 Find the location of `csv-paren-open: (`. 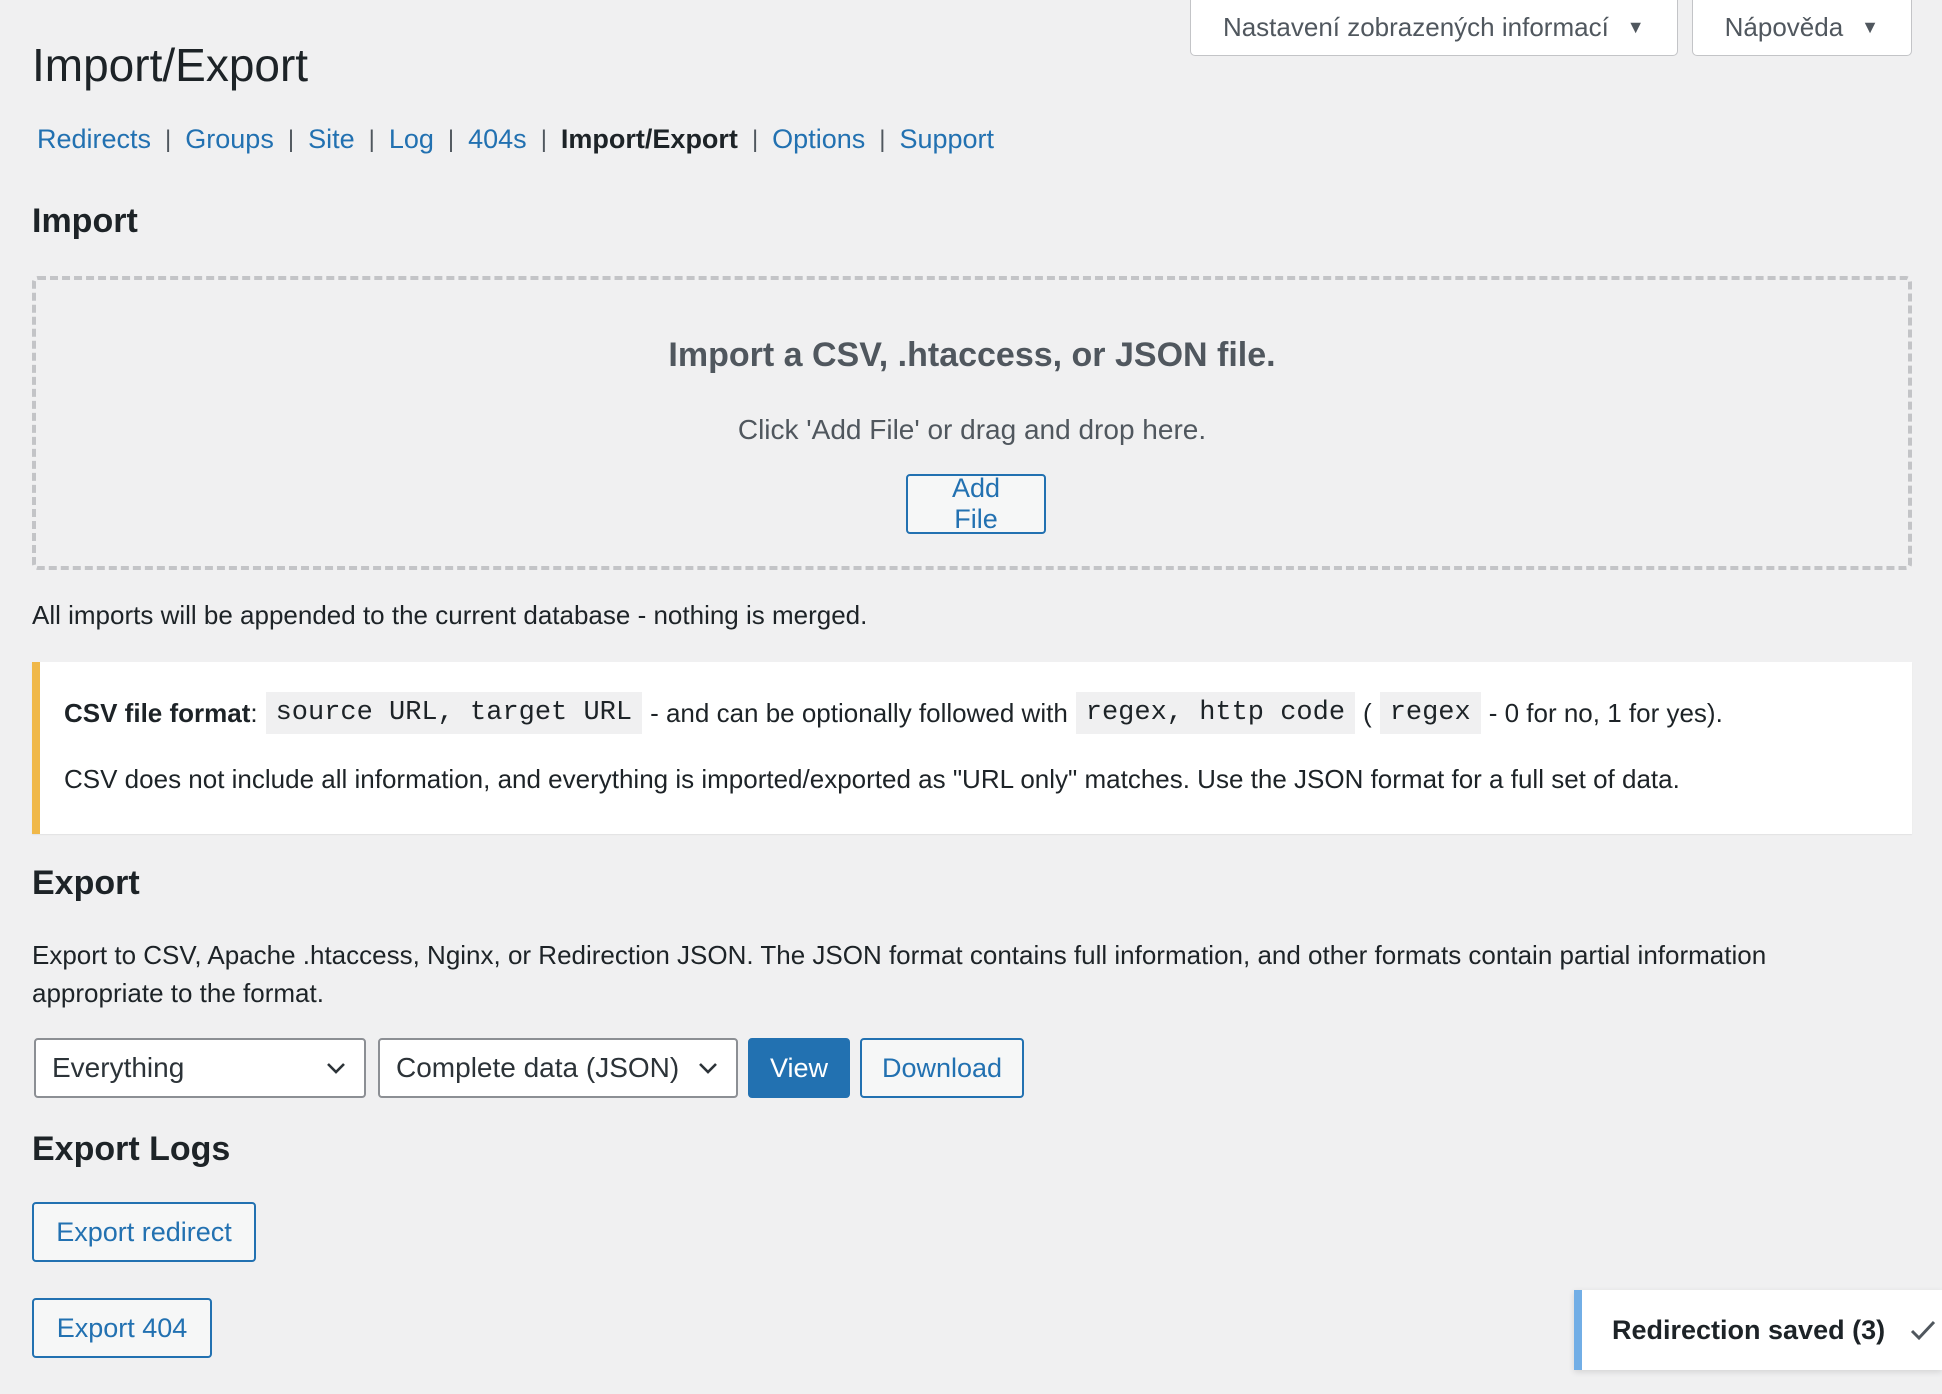

csv-paren-open: ( is located at coordinates (1367, 712).